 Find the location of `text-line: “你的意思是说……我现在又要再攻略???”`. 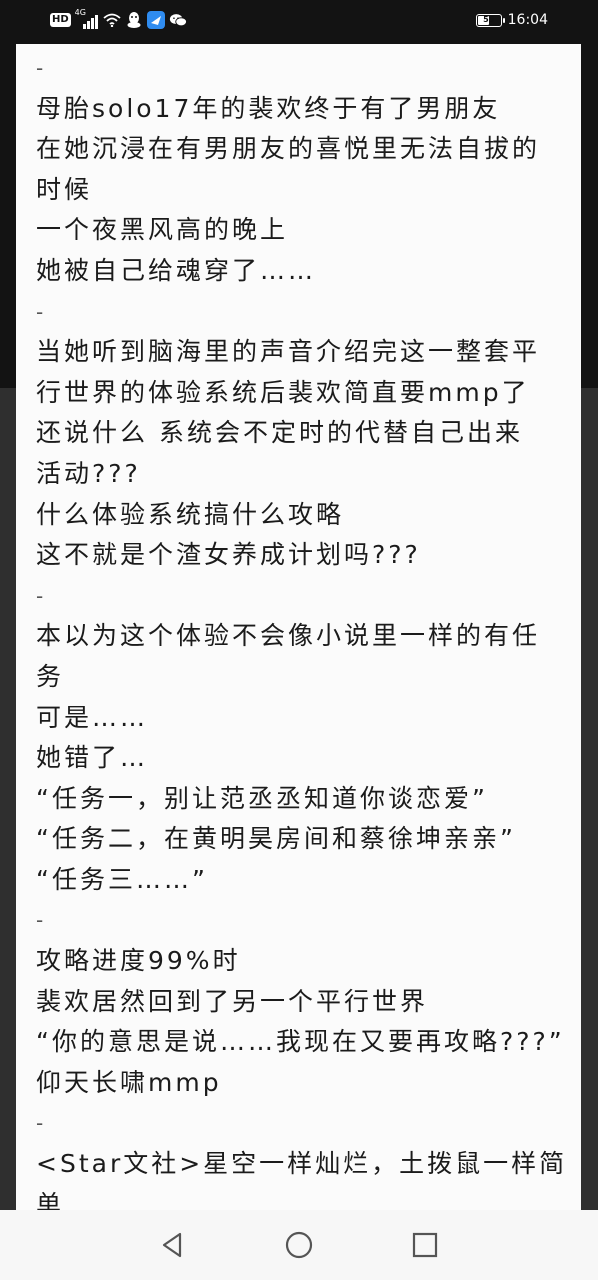

text-line: “你的意思是说……我现在又要再攻略???” is located at coordinates (300, 1042).